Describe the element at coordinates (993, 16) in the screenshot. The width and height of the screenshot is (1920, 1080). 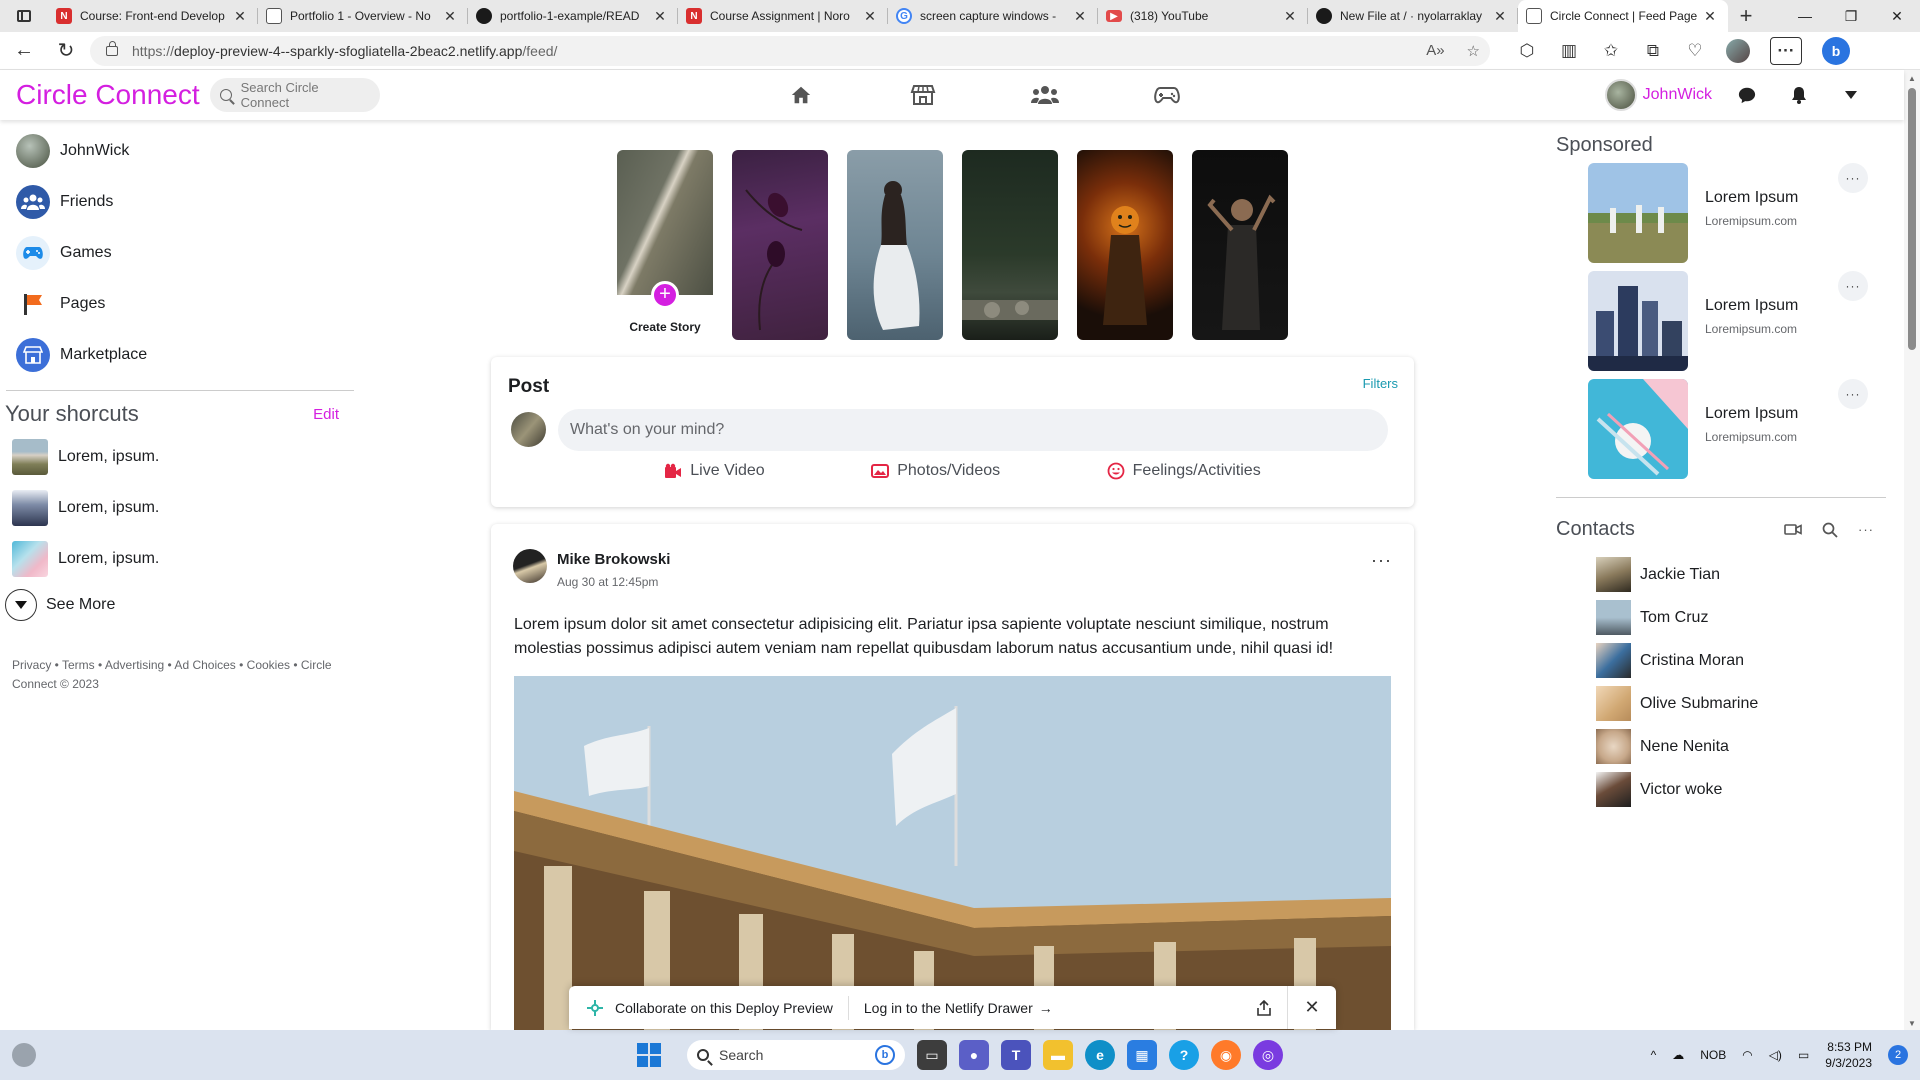
I see `browser-tab: G screen capture windows - ✕` at that location.